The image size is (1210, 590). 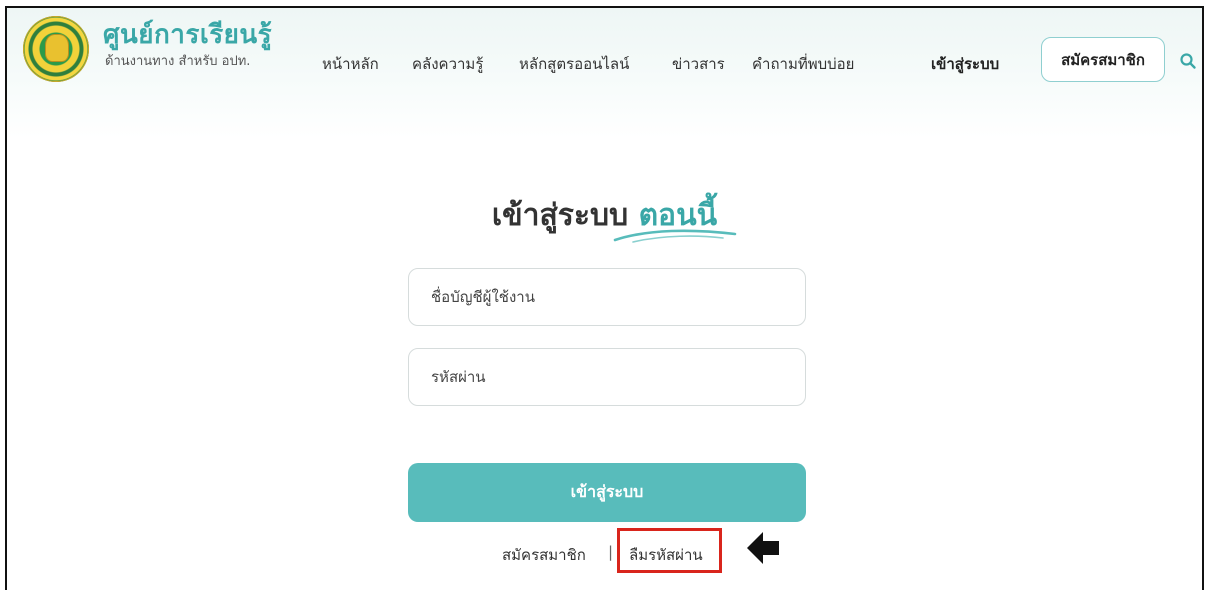 What do you see at coordinates (803, 64) in the screenshot?
I see `nav-item-faq: คำถามที่พบบ่อย` at bounding box center [803, 64].